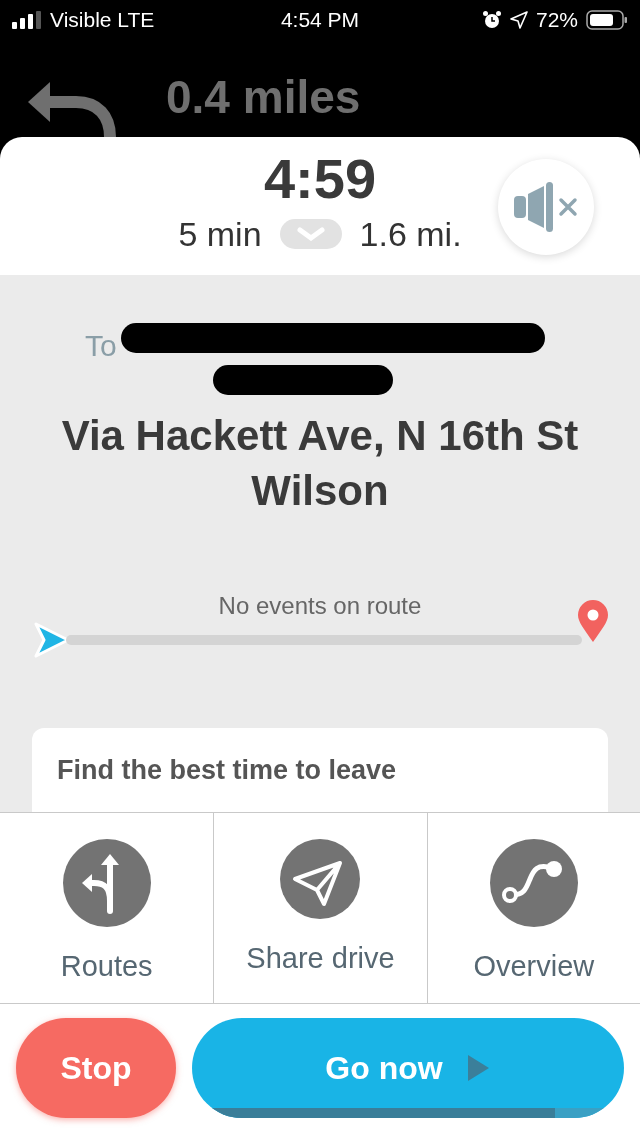  What do you see at coordinates (220, 234) in the screenshot?
I see `trip-duration: 5 min` at bounding box center [220, 234].